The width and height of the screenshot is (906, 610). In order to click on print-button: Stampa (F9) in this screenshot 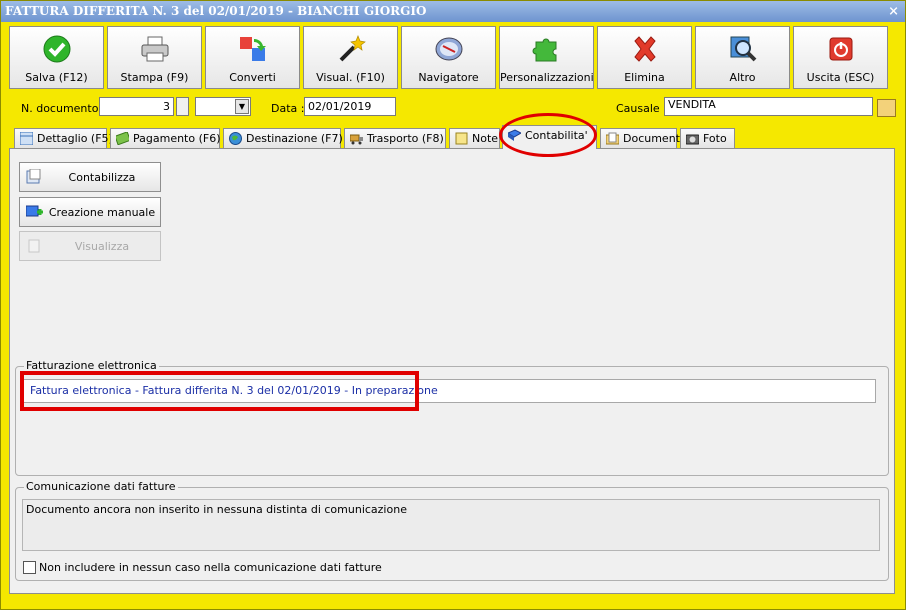, I will do `click(154, 57)`.